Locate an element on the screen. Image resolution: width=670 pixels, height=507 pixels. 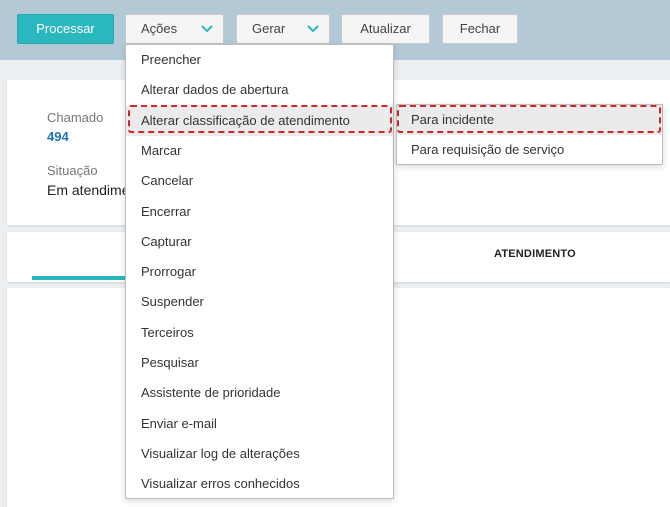
menu-item: Alterar dados de abertura is located at coordinates (259, 90).